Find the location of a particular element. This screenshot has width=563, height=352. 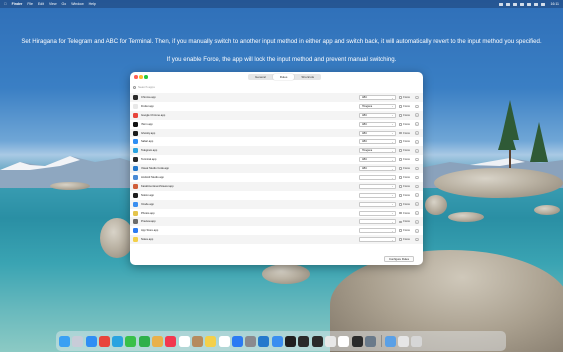

app-store-icon is located at coordinates (237, 341).